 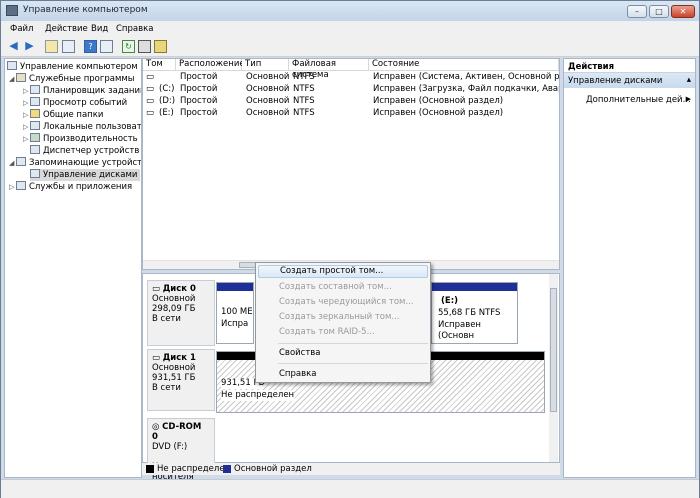 What do you see at coordinates (144, 46) in the screenshot?
I see `properties-icon` at bounding box center [144, 46].